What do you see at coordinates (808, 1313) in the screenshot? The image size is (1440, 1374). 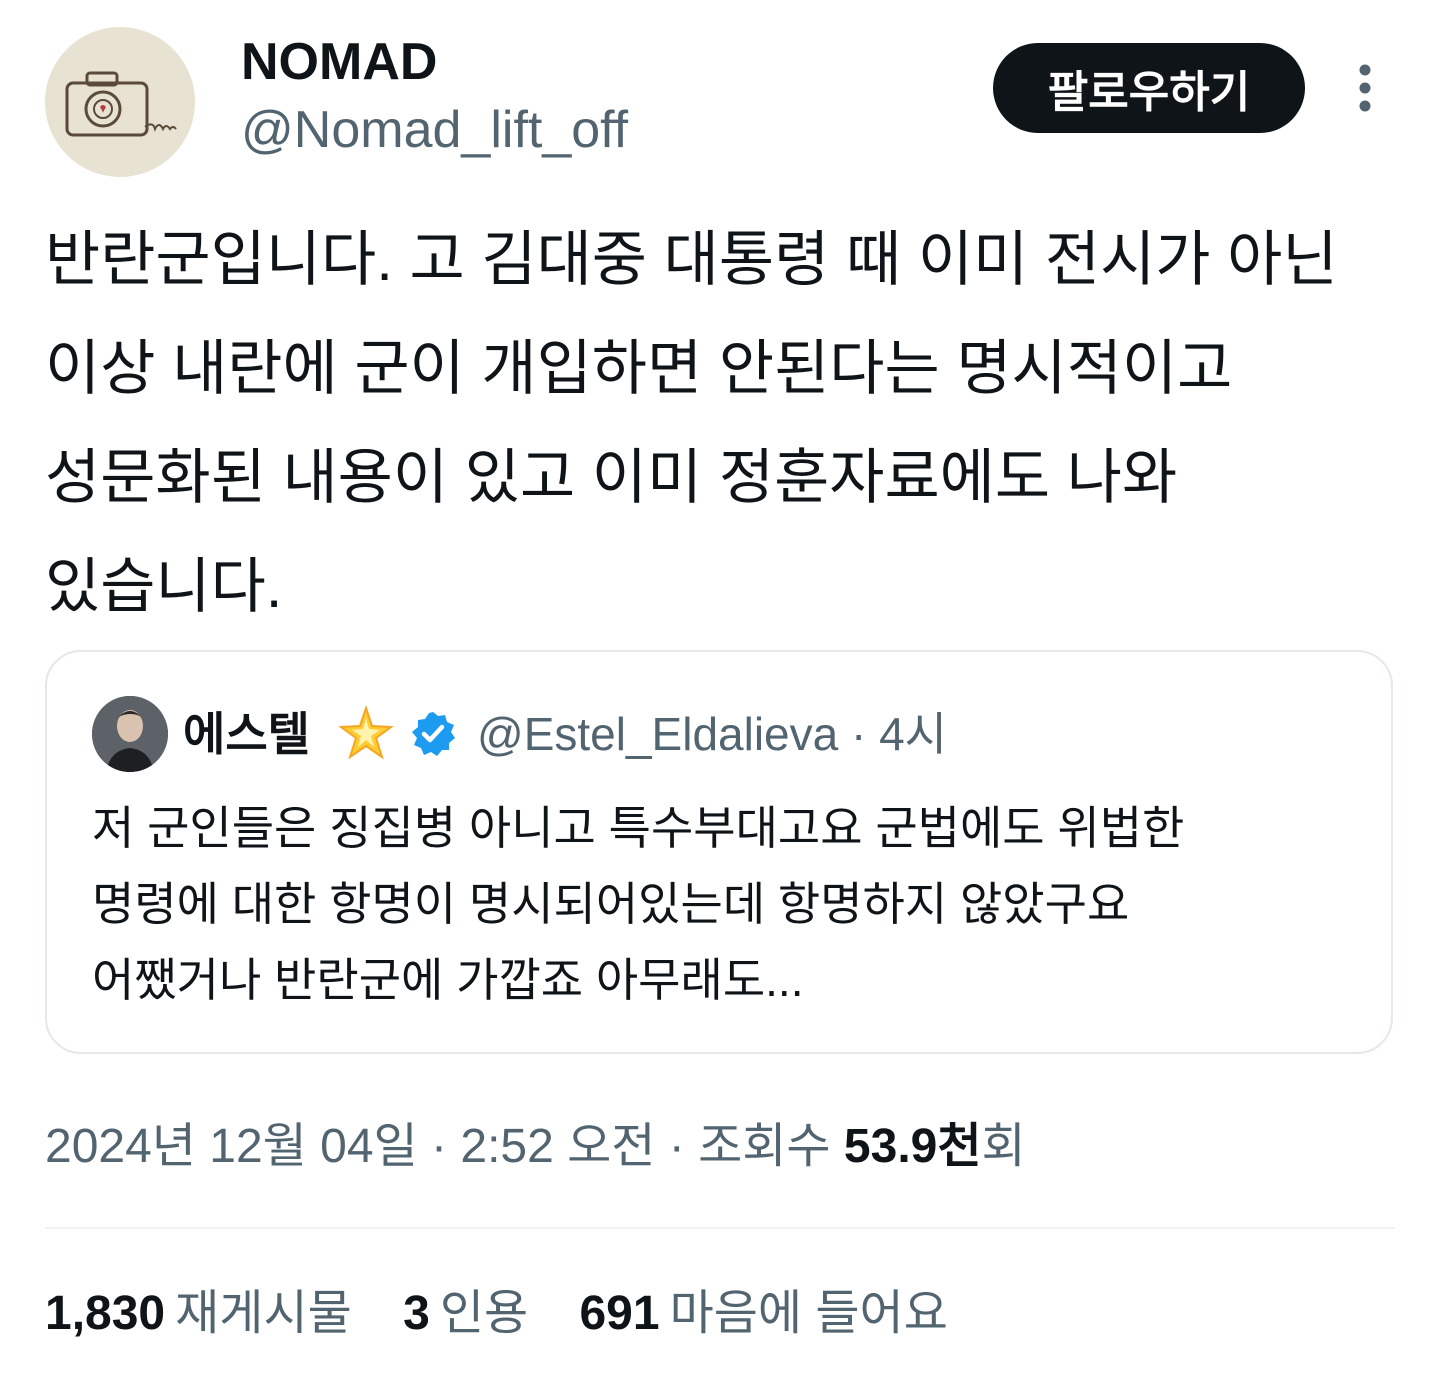 I see `likes-label: 마음에 들어요` at bounding box center [808, 1313].